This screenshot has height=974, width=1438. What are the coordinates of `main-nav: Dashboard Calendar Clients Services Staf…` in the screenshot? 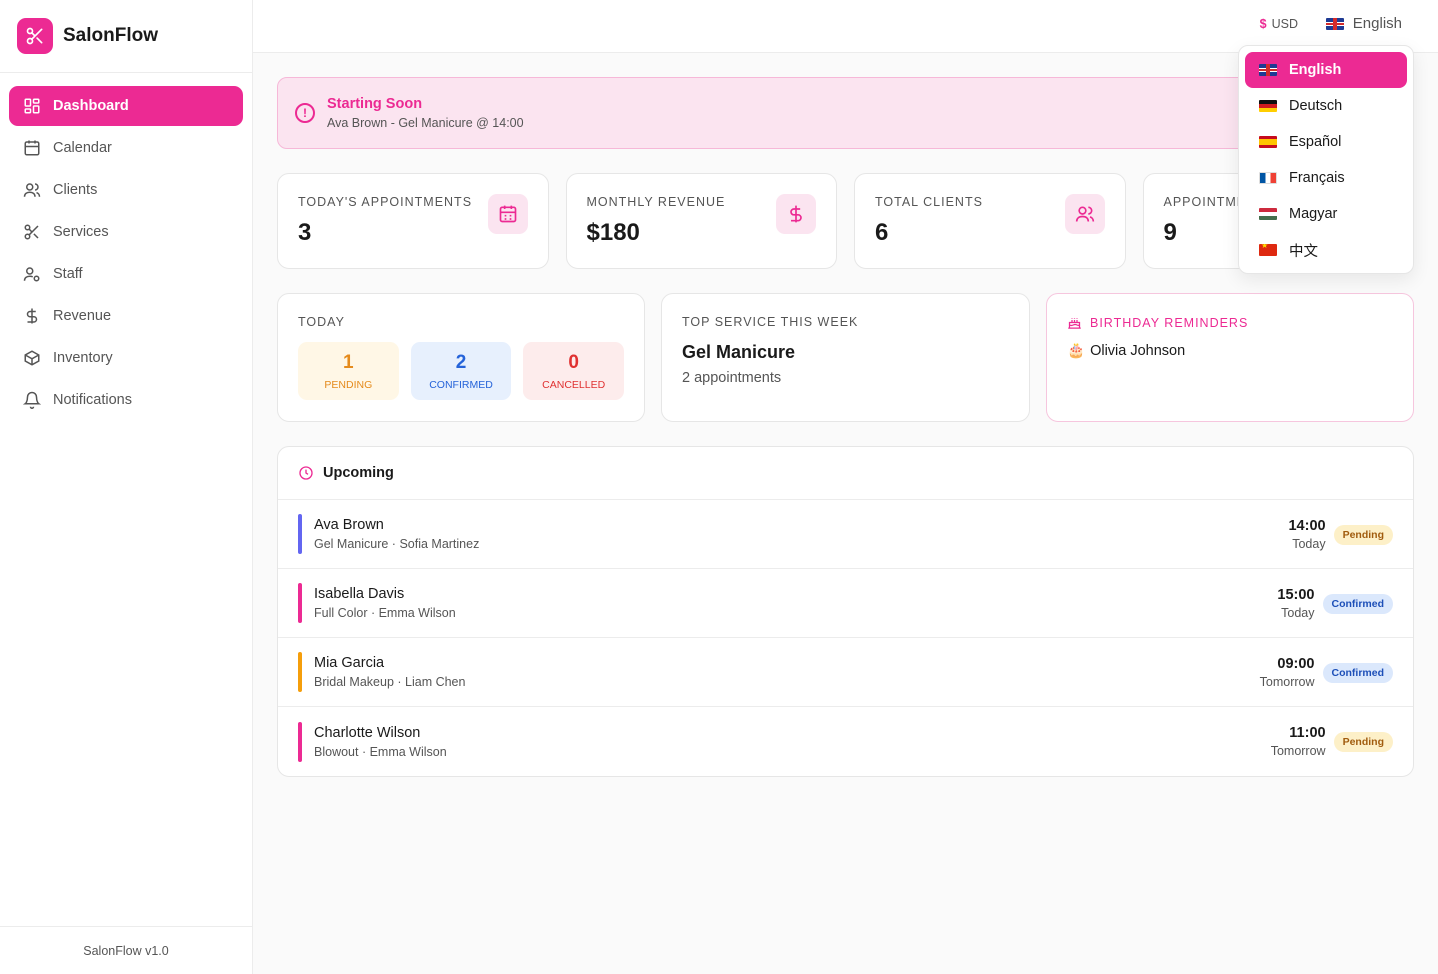 It's located at (126, 254).